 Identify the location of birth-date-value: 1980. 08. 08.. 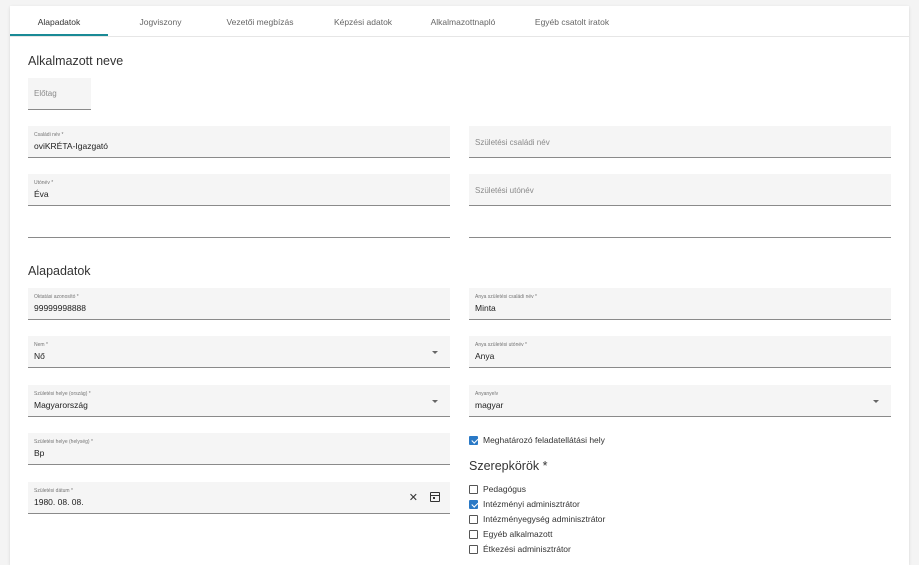
(59, 502).